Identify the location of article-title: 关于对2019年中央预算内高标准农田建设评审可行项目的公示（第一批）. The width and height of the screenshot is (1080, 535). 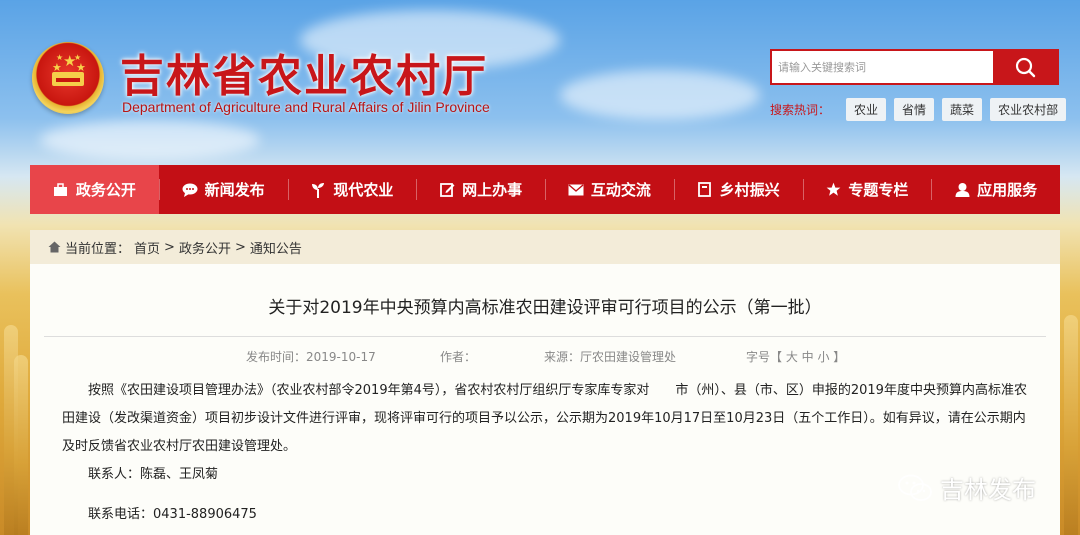
(545, 308).